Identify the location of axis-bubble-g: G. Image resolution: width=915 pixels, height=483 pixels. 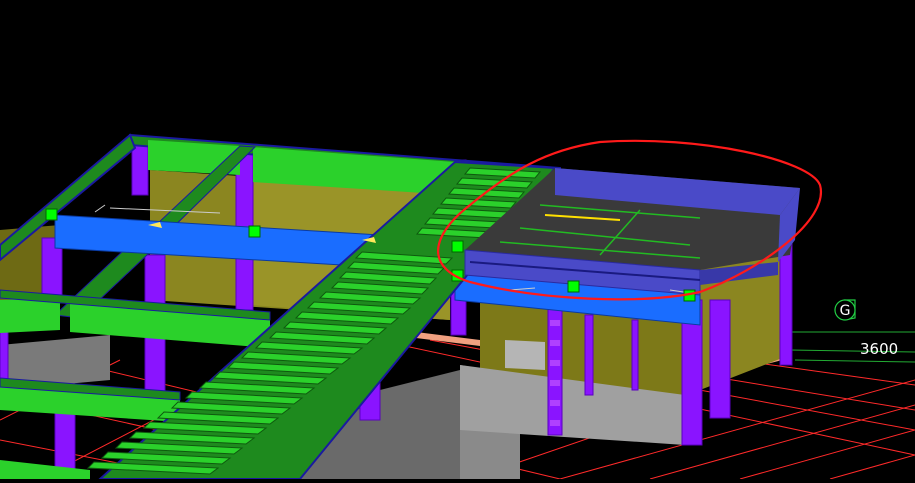
(845, 310).